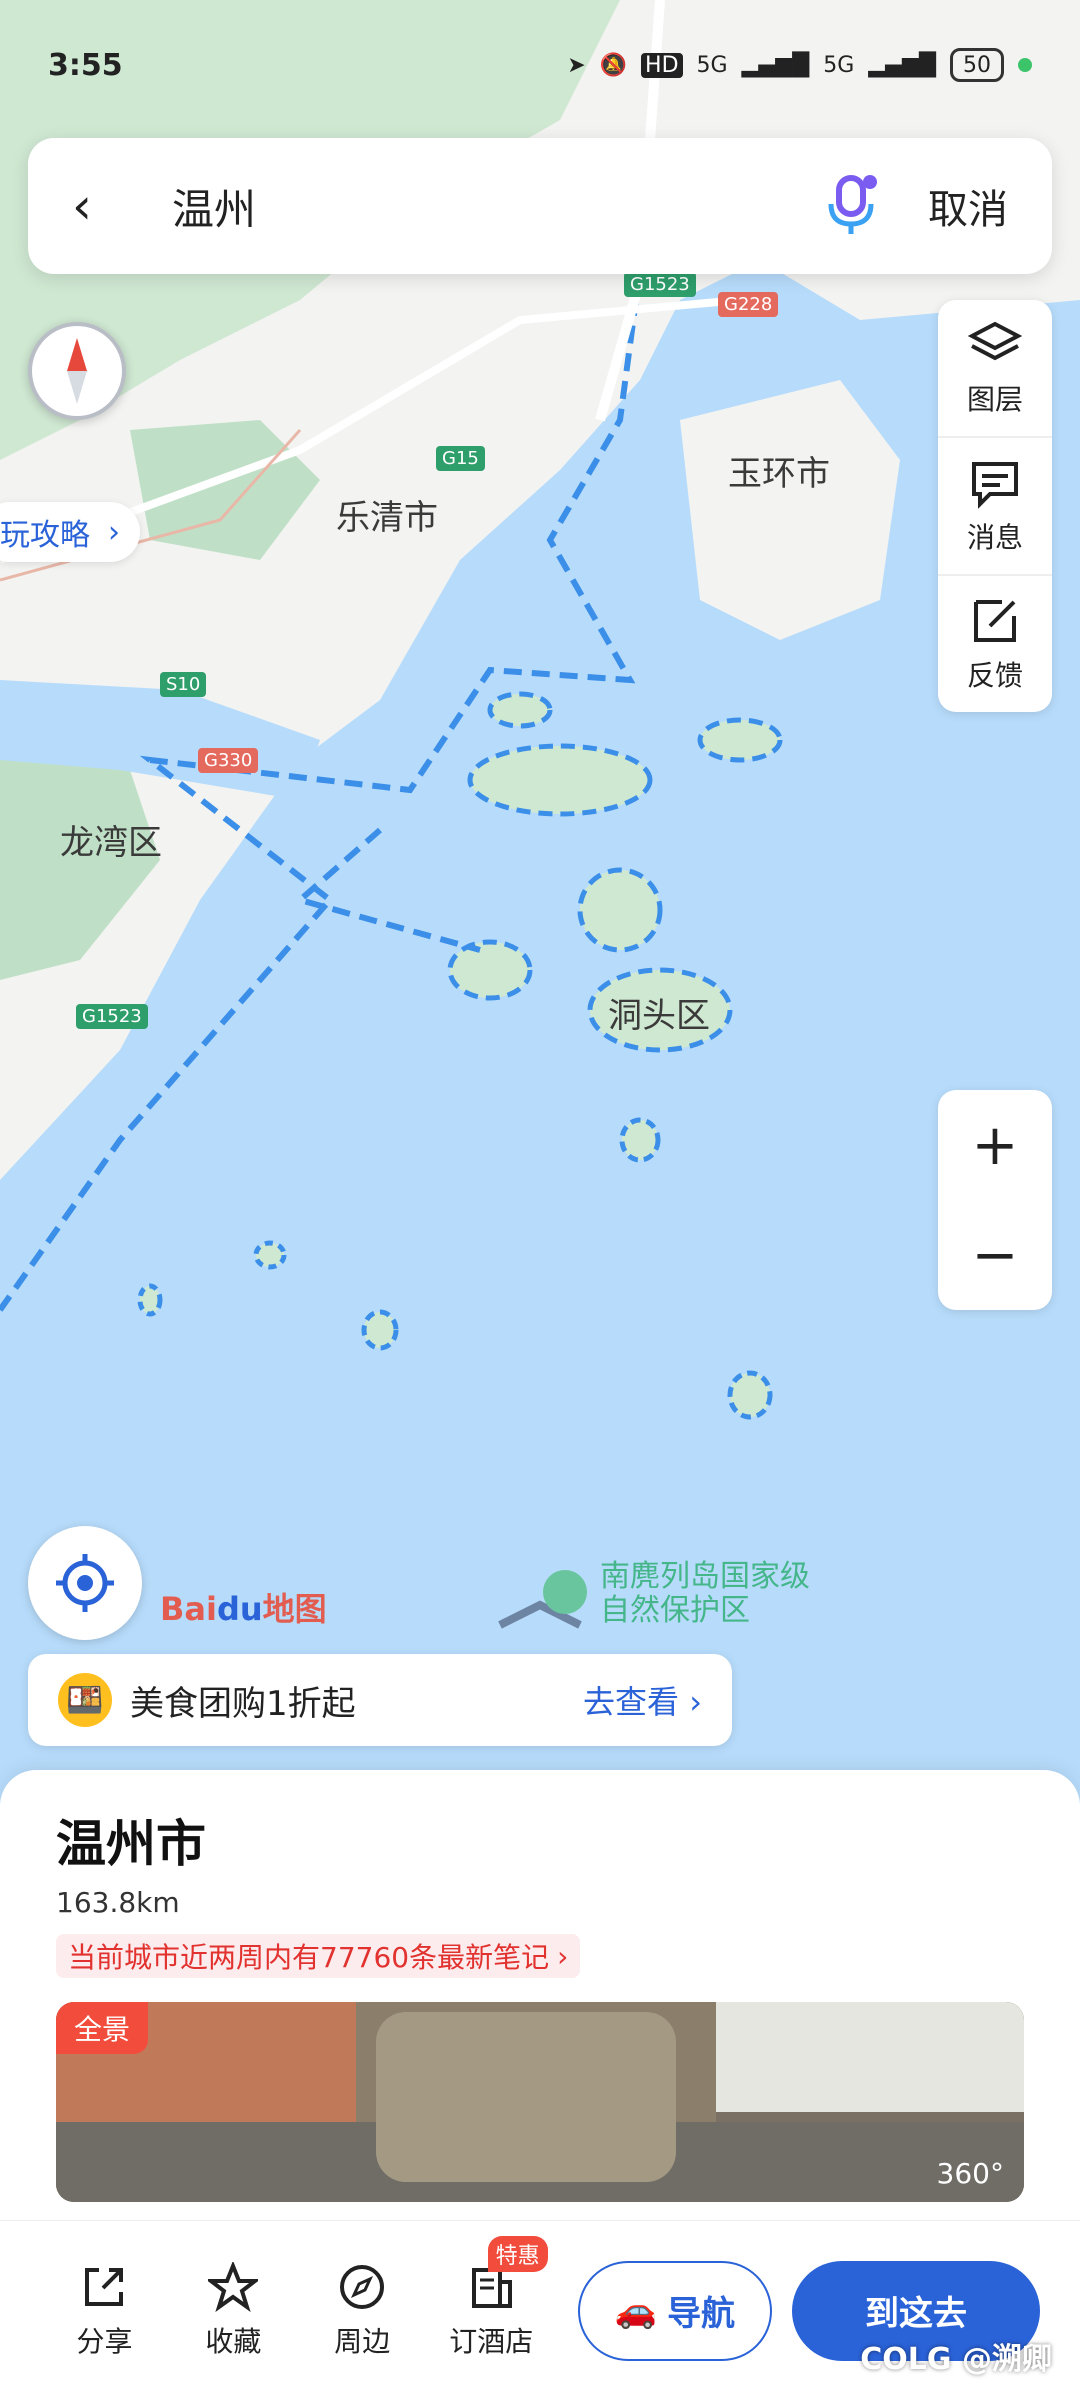  What do you see at coordinates (576, 65) in the screenshot?
I see `location-arrow-icon: ➤` at bounding box center [576, 65].